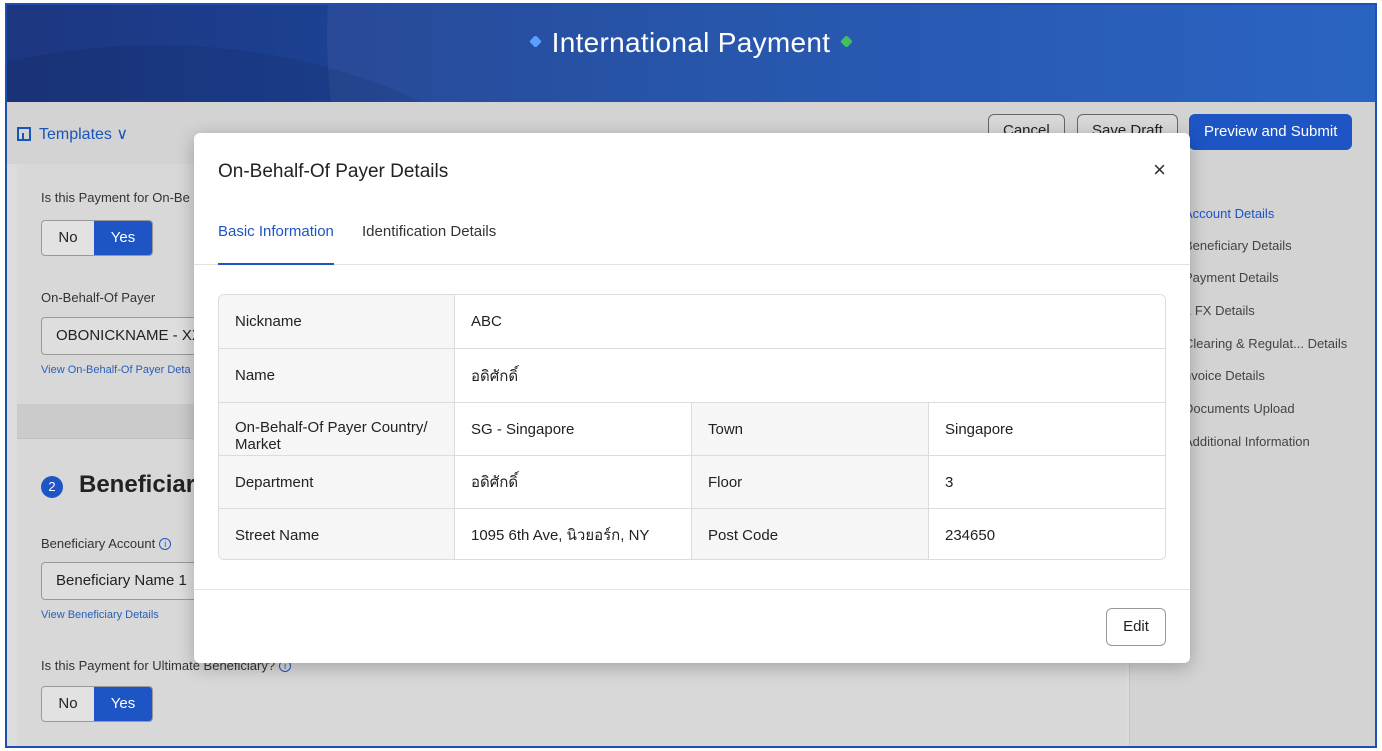  I want to click on nav-item-invoice-details: nvoice Details, so click(1224, 375).